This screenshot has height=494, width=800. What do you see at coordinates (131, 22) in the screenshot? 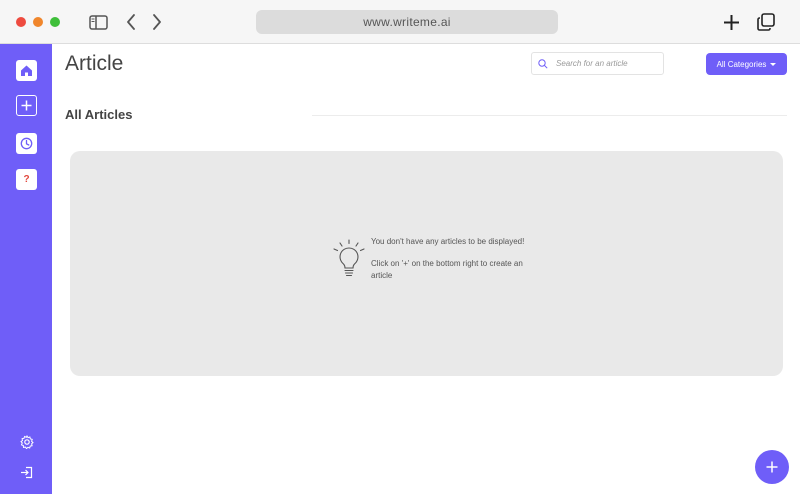
I see `back-arrow-icon` at bounding box center [131, 22].